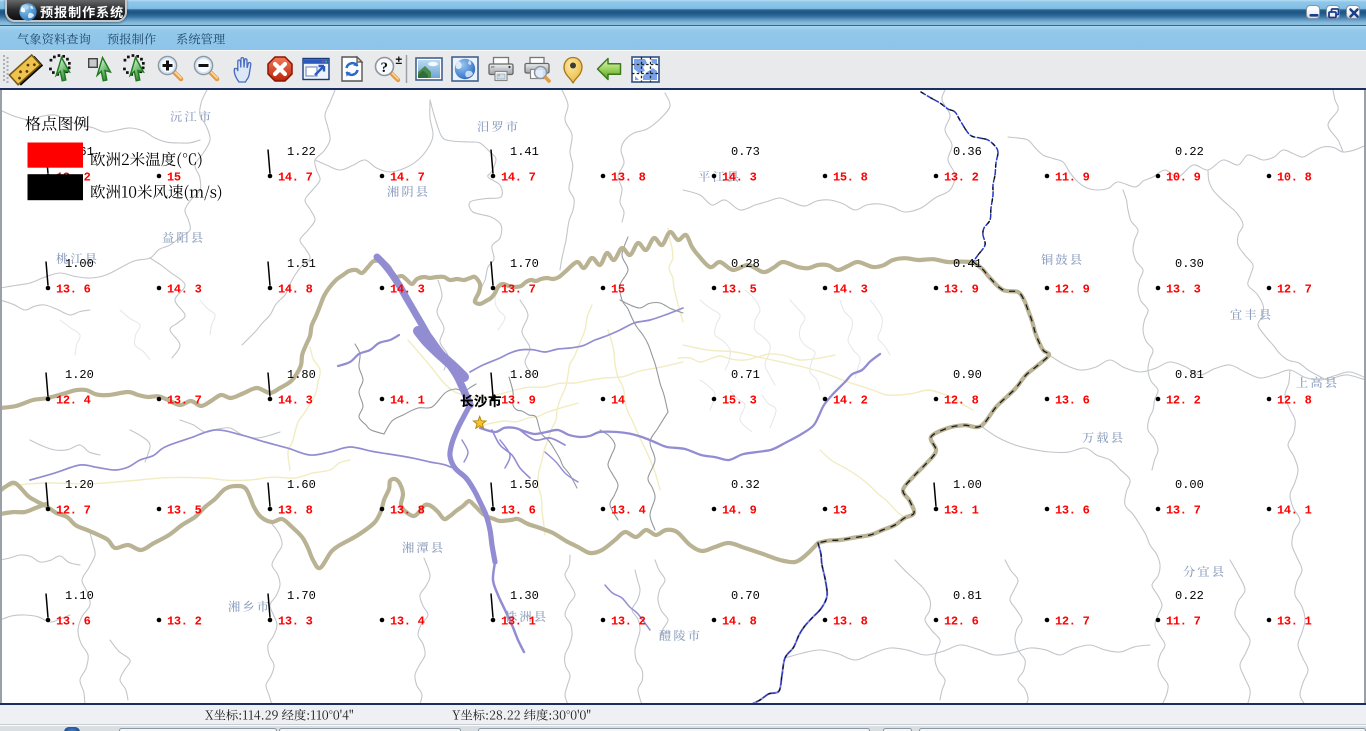 This screenshot has height=731, width=1366. Describe the element at coordinates (850, 178) in the screenshot. I see `svg-text: 15. 8` at that location.